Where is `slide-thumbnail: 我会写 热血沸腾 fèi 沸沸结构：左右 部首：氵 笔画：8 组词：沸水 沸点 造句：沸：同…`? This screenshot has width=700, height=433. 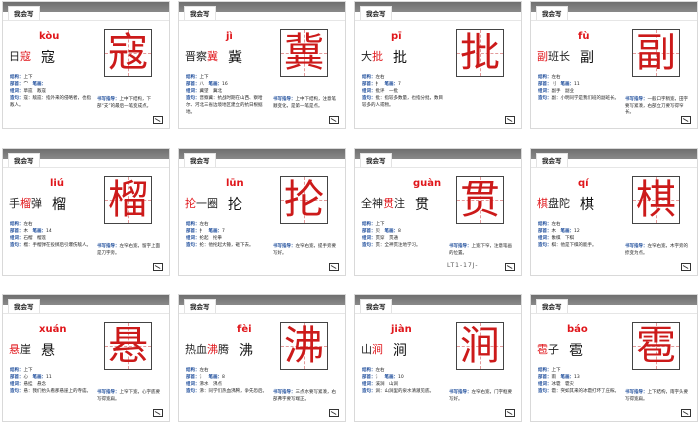
slide-thumbnail: 我会写 热血沸腾 fèi 沸沸结构：左右 部首：氵 笔画：8 组词：沸水 沸点 造句：沸：同… is located at coordinates (262, 358).